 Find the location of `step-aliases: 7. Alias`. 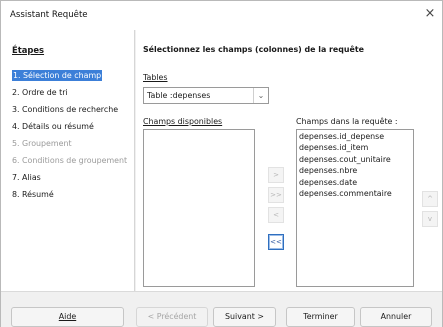

step-aliases: 7. Alias is located at coordinates (26, 177).